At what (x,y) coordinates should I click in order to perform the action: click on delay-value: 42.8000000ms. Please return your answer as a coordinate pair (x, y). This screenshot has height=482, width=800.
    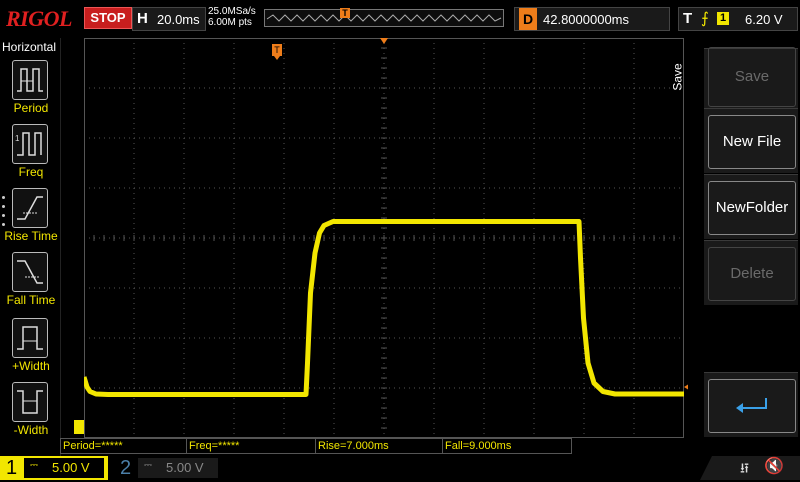
    Looking at the image, I should click on (586, 19).